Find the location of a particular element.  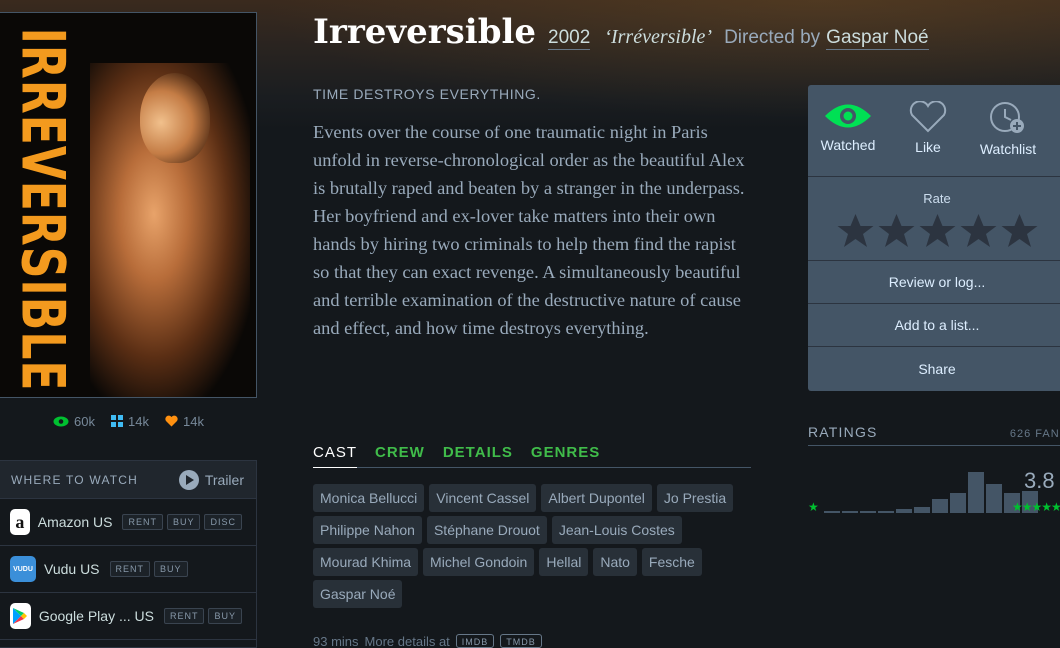

cast-chip: Monica Bellucci is located at coordinates (369, 498).